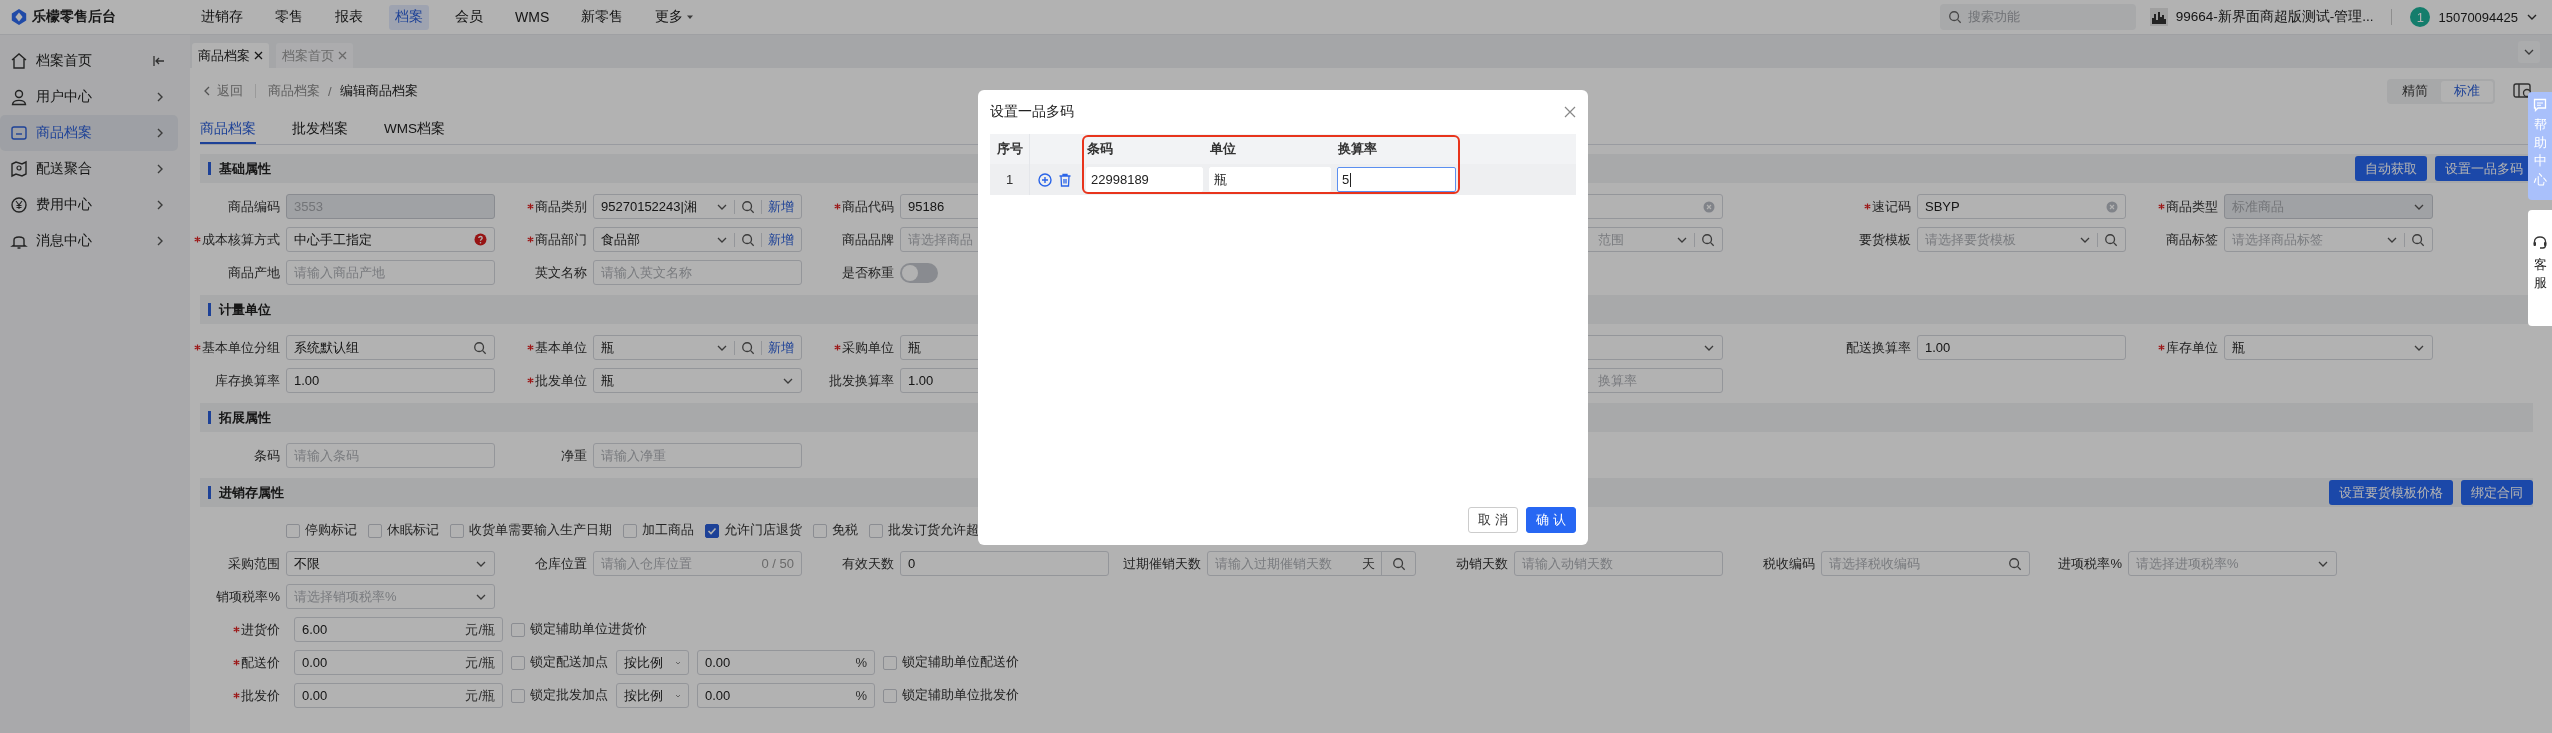  Describe the element at coordinates (602, 17) in the screenshot. I see `nav-tab: 新零售` at that location.